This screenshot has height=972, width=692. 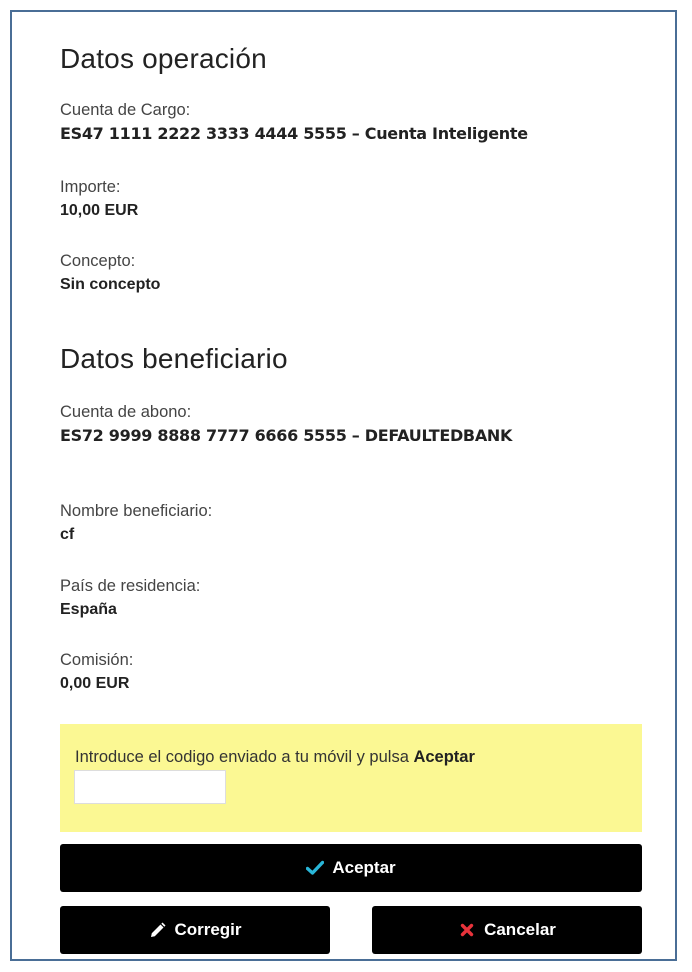 What do you see at coordinates (315, 868) in the screenshot?
I see `check-icon` at bounding box center [315, 868].